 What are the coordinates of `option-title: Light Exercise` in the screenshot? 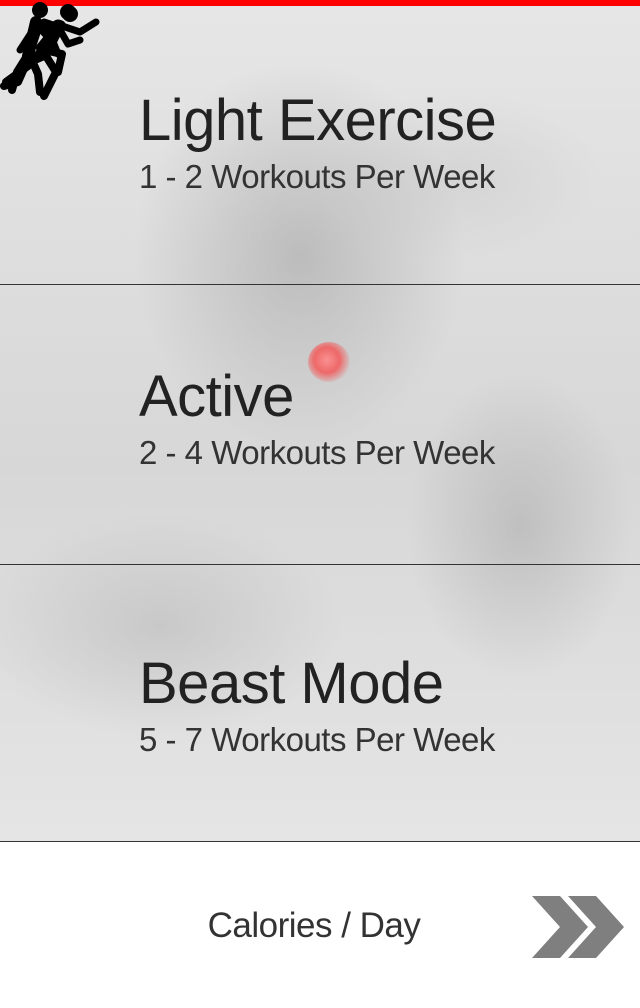 It's located at (318, 120).